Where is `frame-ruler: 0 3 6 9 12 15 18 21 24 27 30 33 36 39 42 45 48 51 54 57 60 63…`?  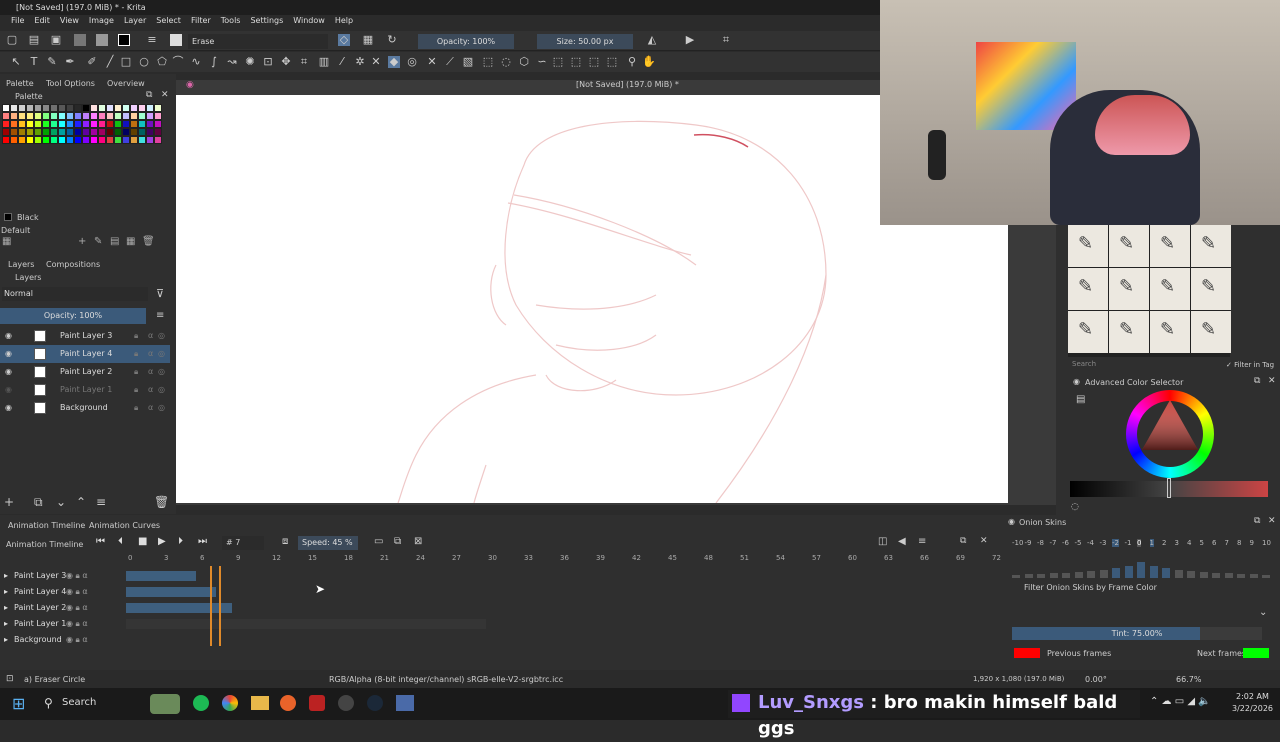 frame-ruler: 0 3 6 9 12 15 18 21 24 27 30 33 36 39 42 45 48 51 54 57 60 63… is located at coordinates (560, 560).